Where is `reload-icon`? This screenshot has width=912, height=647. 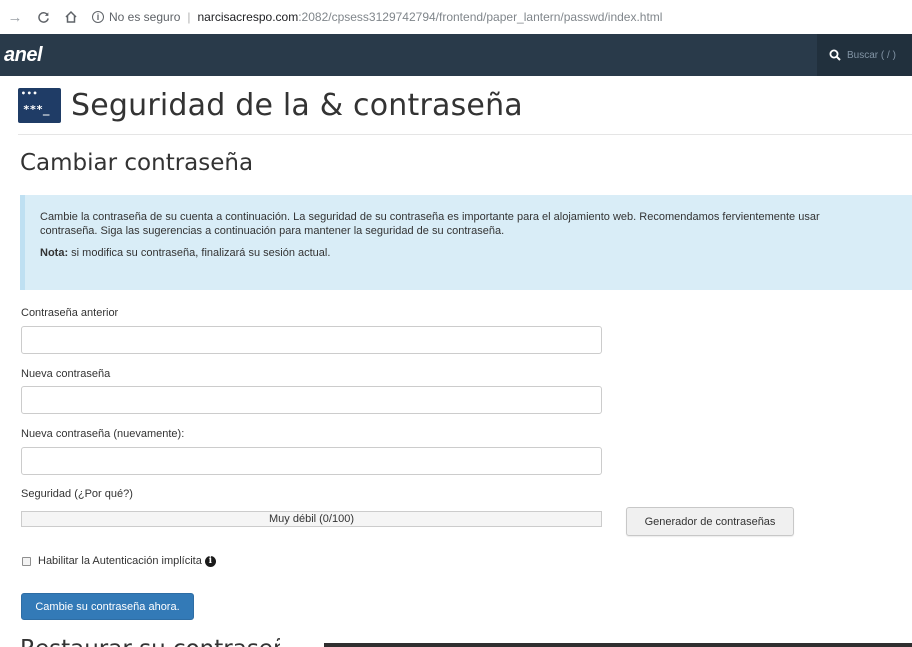 reload-icon is located at coordinates (43, 17).